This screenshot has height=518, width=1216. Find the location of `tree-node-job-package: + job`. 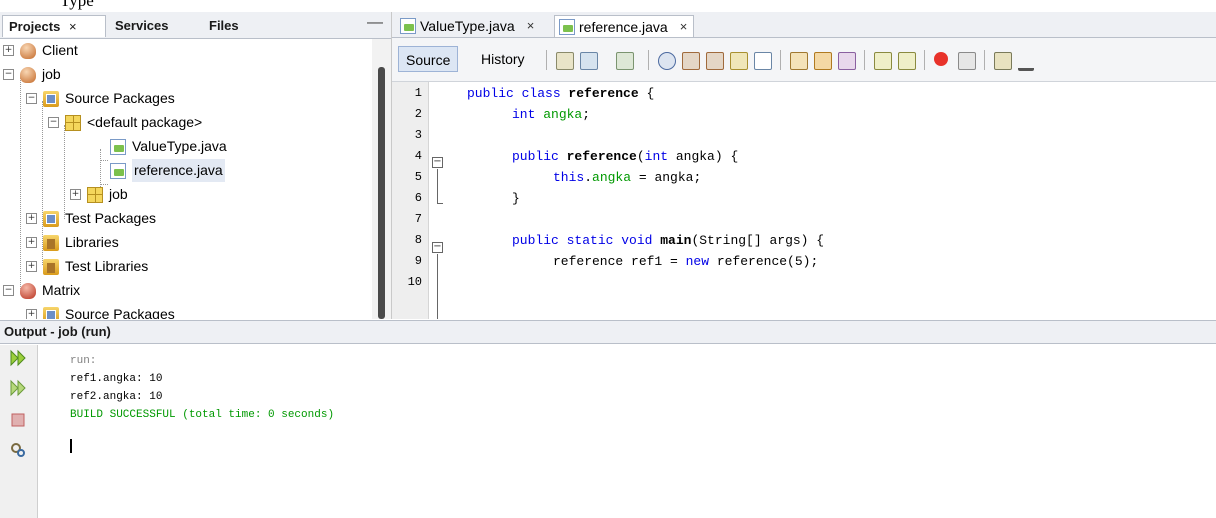

tree-node-job-package: + job is located at coordinates (99, 194).